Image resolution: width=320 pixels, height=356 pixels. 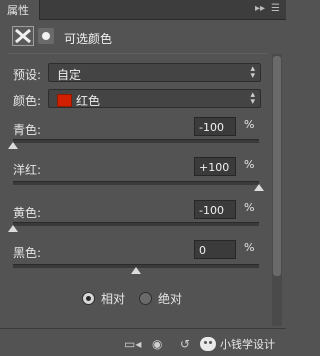 What do you see at coordinates (138, 37) in the screenshot?
I see `adjustment-header: 可选颜色` at bounding box center [138, 37].